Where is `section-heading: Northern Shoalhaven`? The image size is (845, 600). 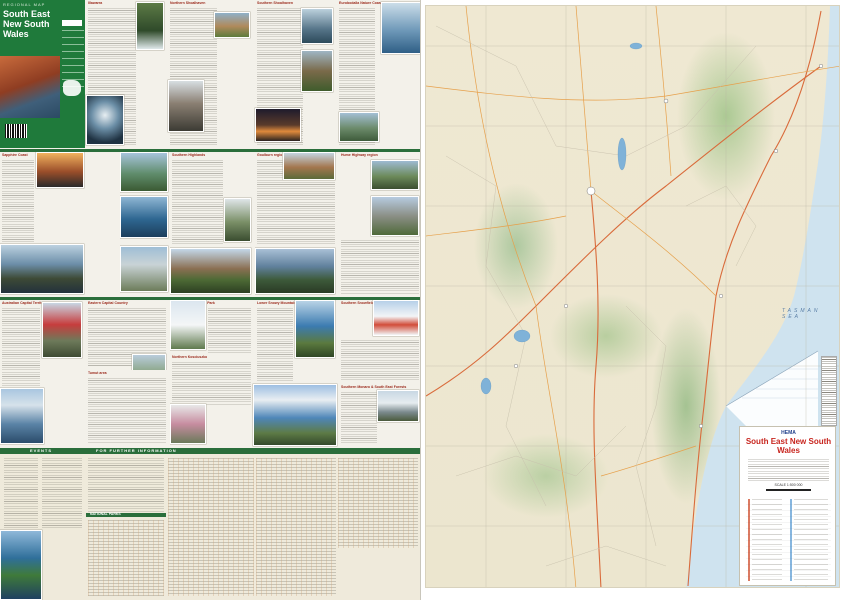 section-heading: Northern Shoalhaven is located at coordinates (188, 3).